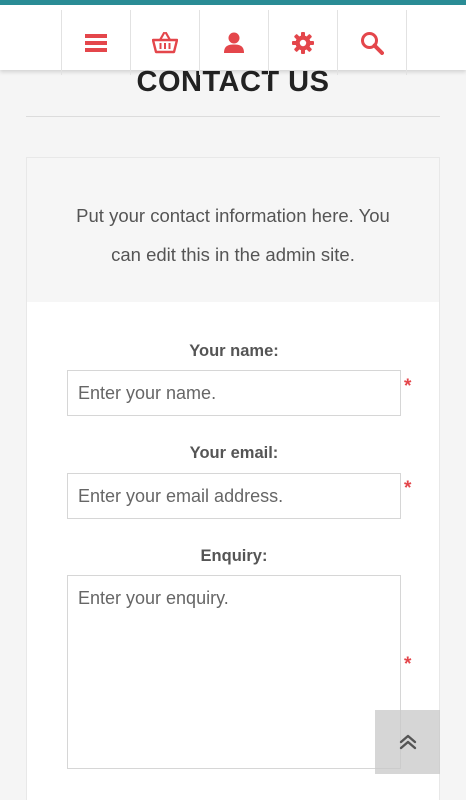 This screenshot has height=800, width=466. I want to click on email-label: Your email:, so click(234, 453).